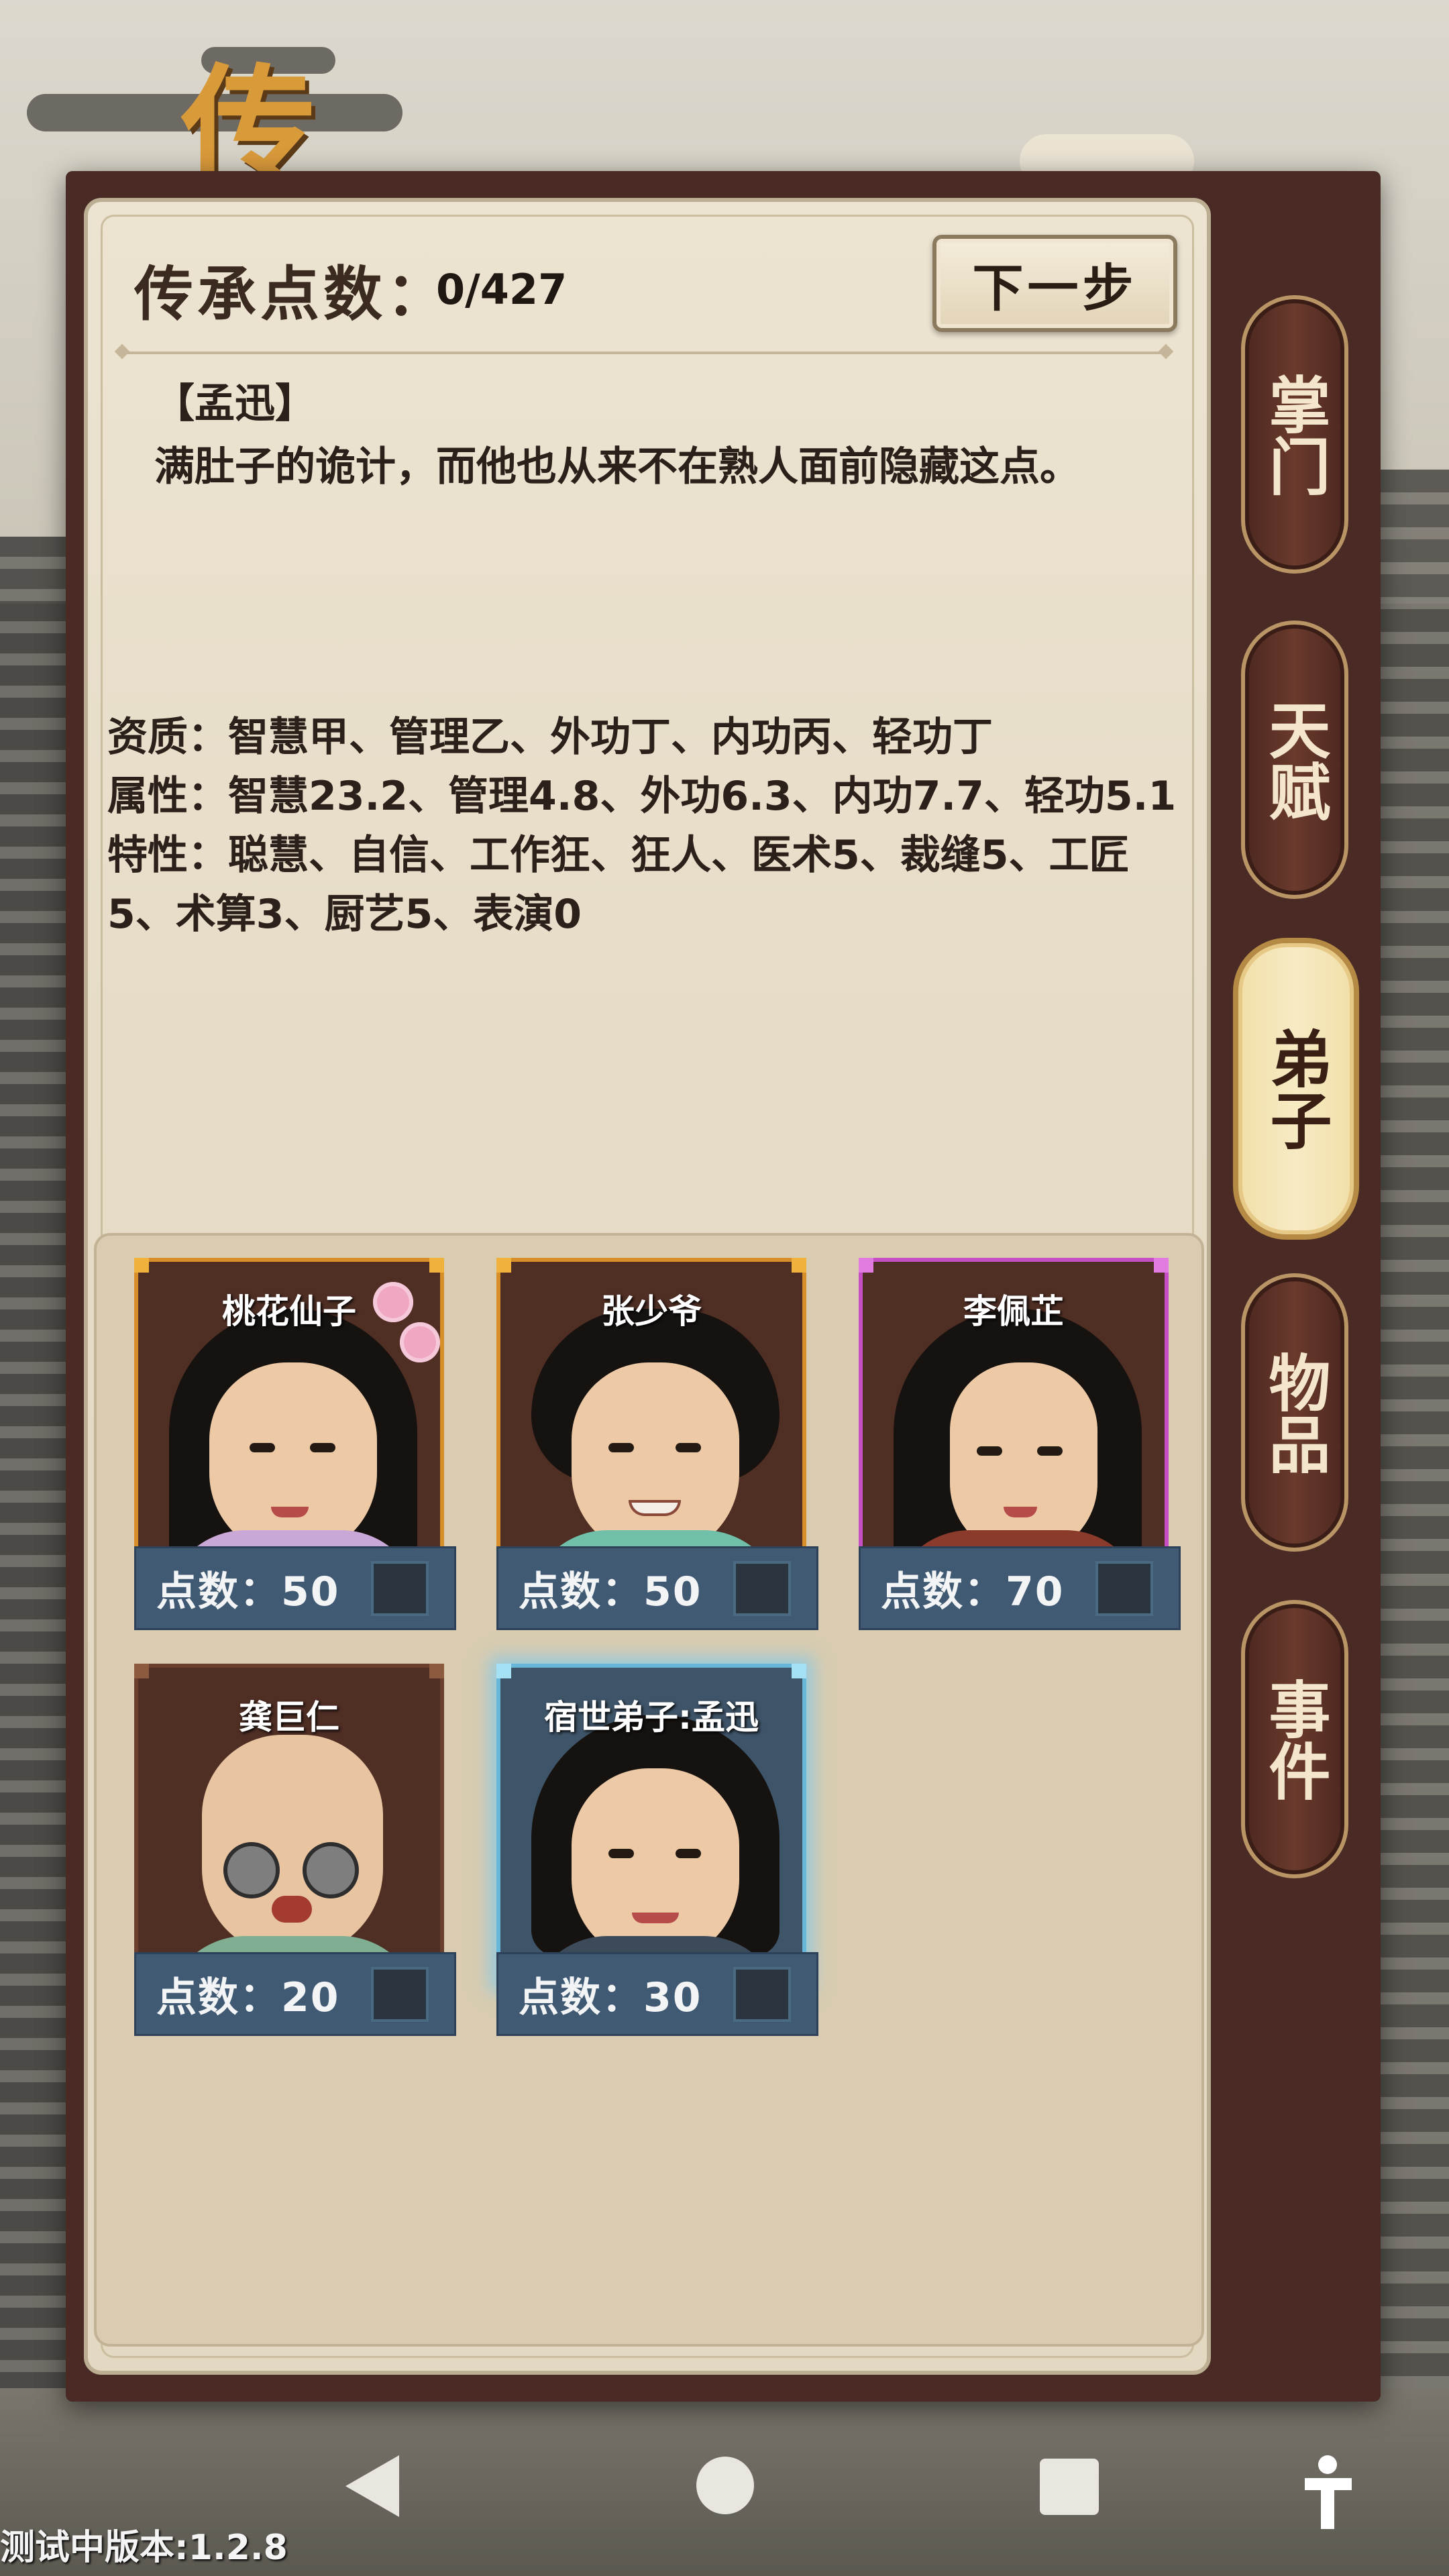  What do you see at coordinates (630, 435) in the screenshot?
I see `disciple-description: 【孟迅】 满肚子的诡计，而他也从来不在熟人面前隐藏这点。` at bounding box center [630, 435].